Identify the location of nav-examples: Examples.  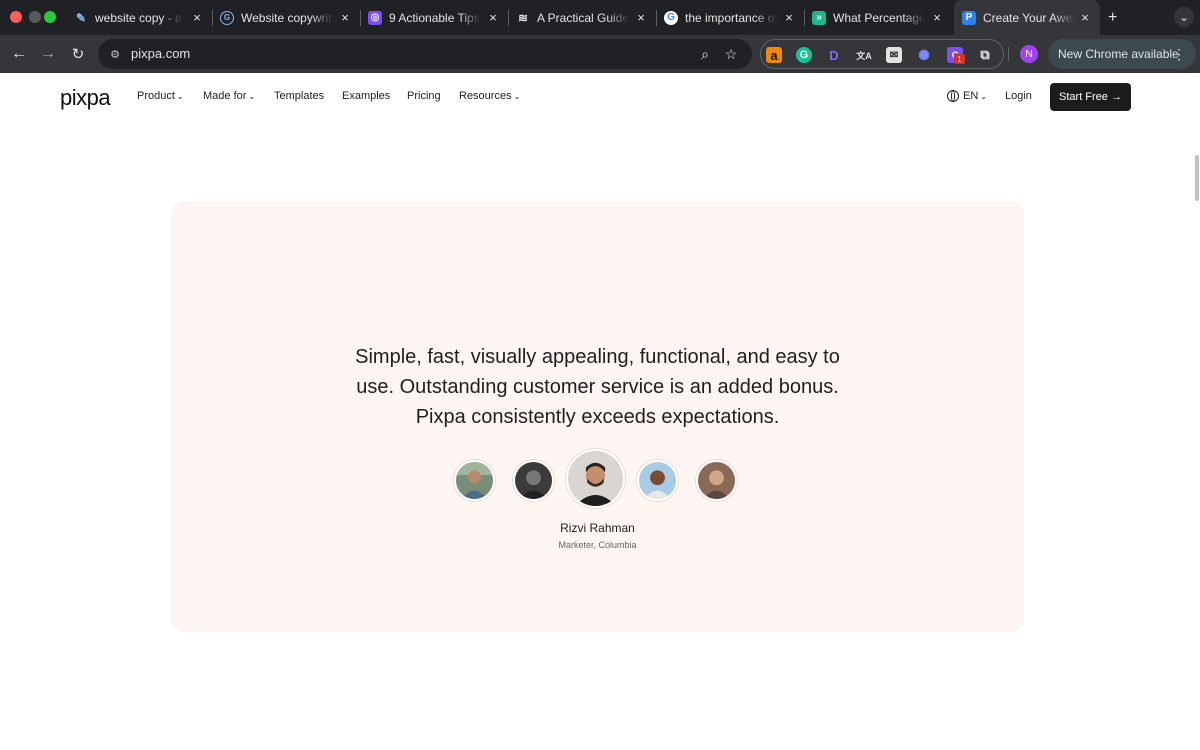
(366, 96).